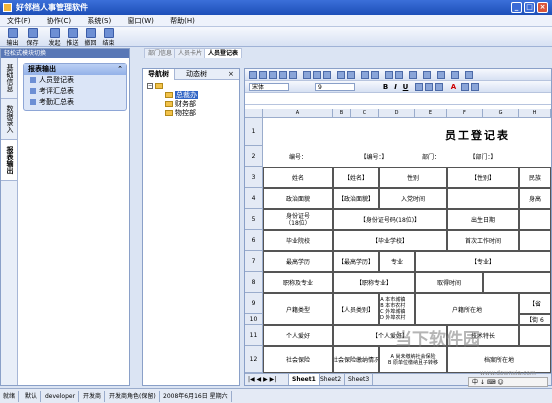  Describe the element at coordinates (9, 119) in the screenshot. I see `vtab-data-entry: 数据录入` at that location.